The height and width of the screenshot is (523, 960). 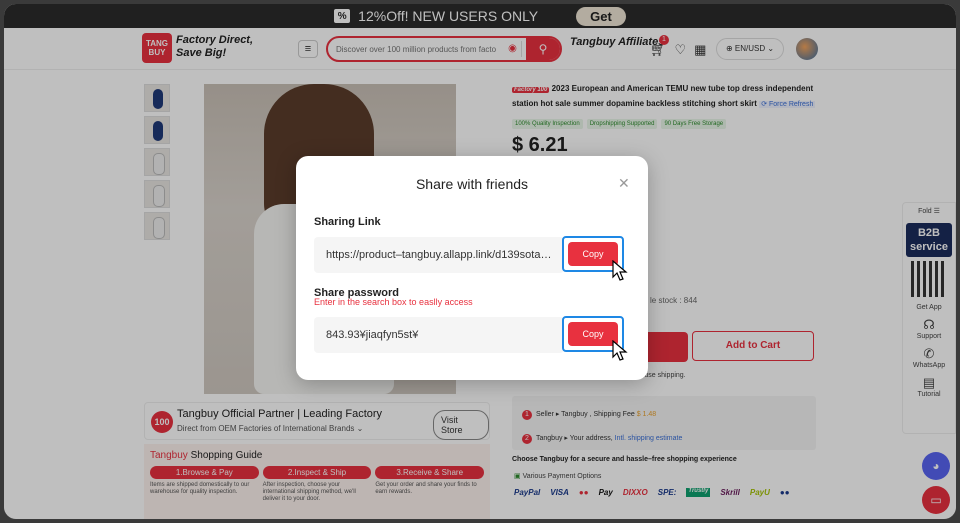 I want to click on share-password-field: 843.93¥jiaqfyn5st¥, so click(x=439, y=335).